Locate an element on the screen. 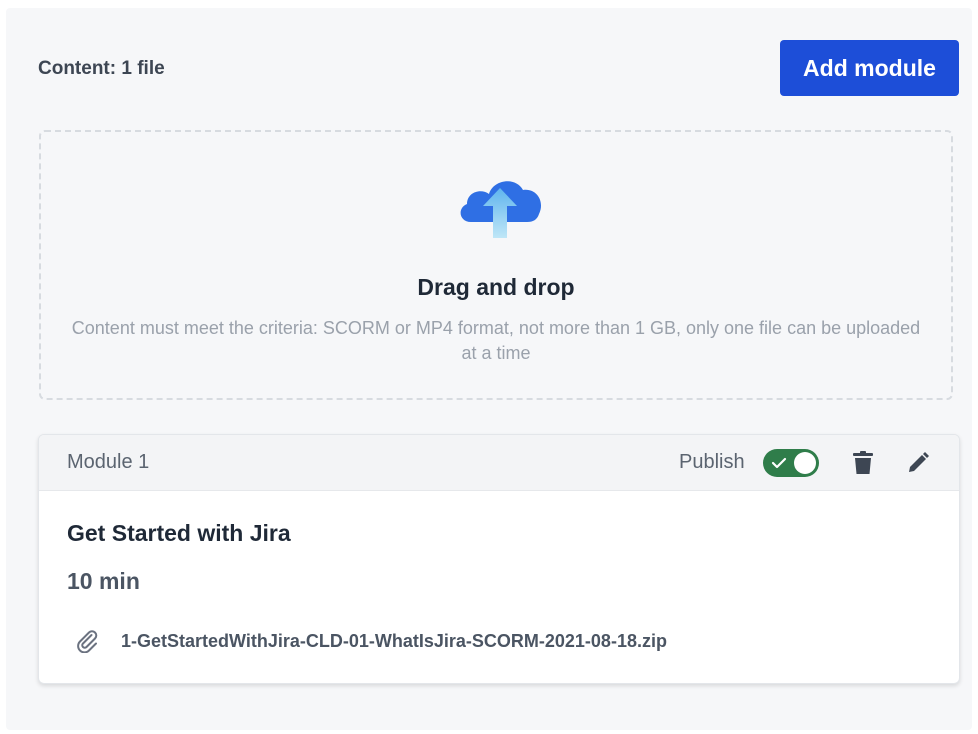 Image resolution: width=978 pixels, height=734 pixels. cloud-upload-icon is located at coordinates (501, 209).